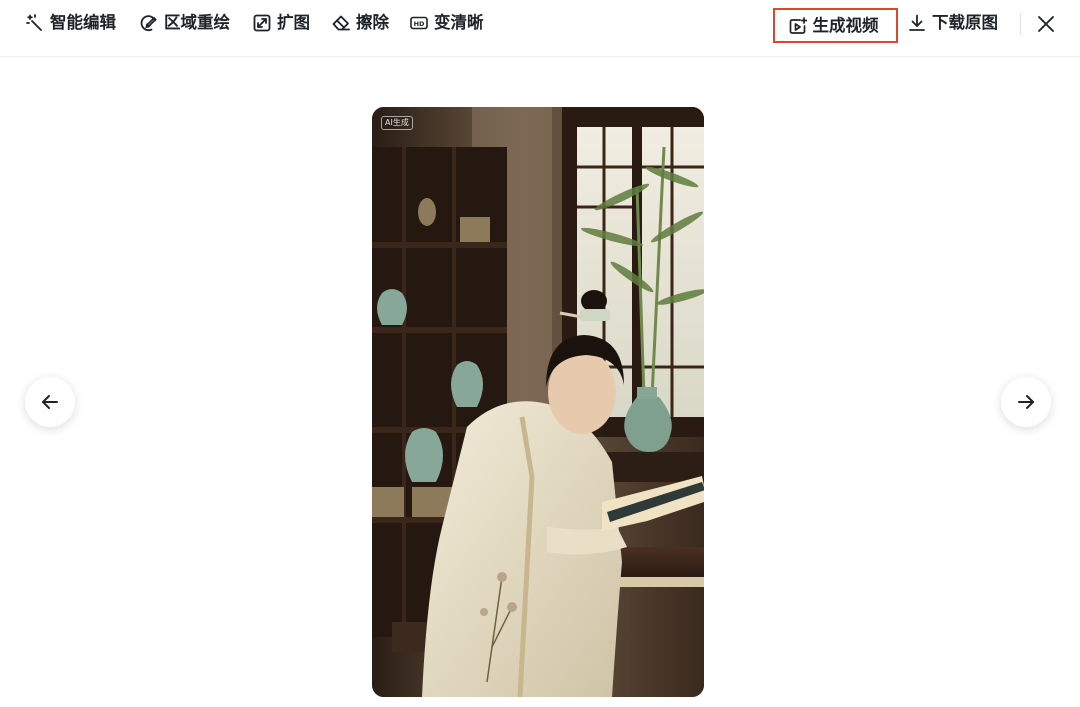  I want to click on brush-circle-icon, so click(149, 23).